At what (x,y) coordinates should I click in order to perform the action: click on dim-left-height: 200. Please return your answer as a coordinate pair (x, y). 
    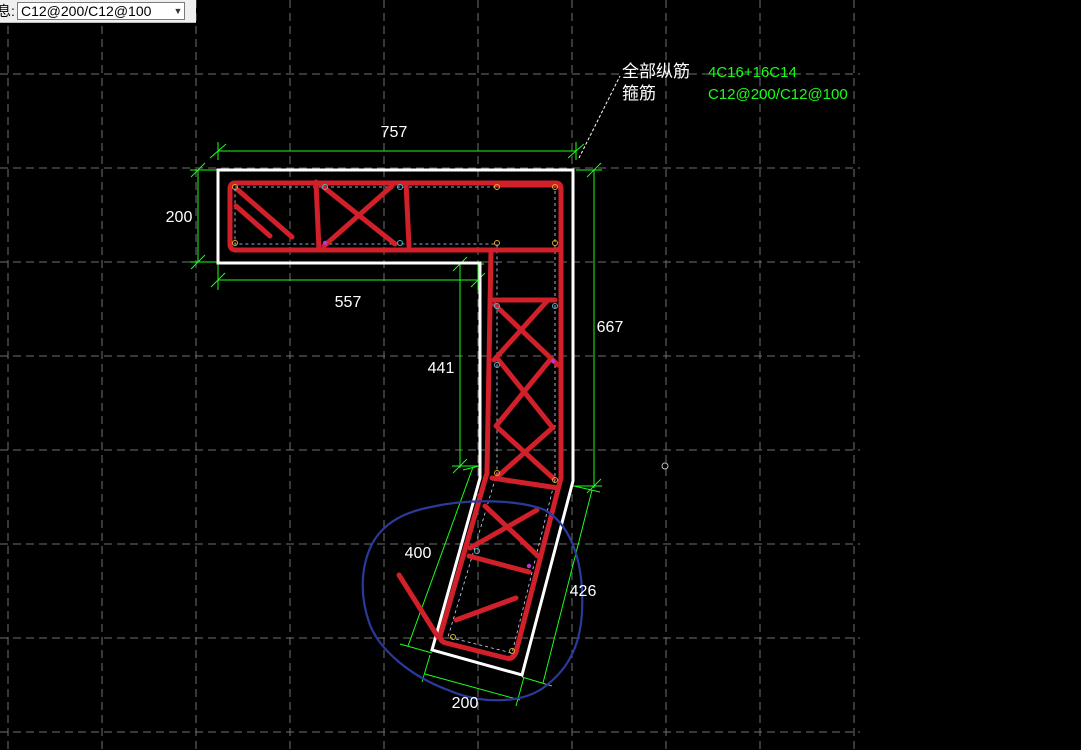
    Looking at the image, I should click on (179, 217).